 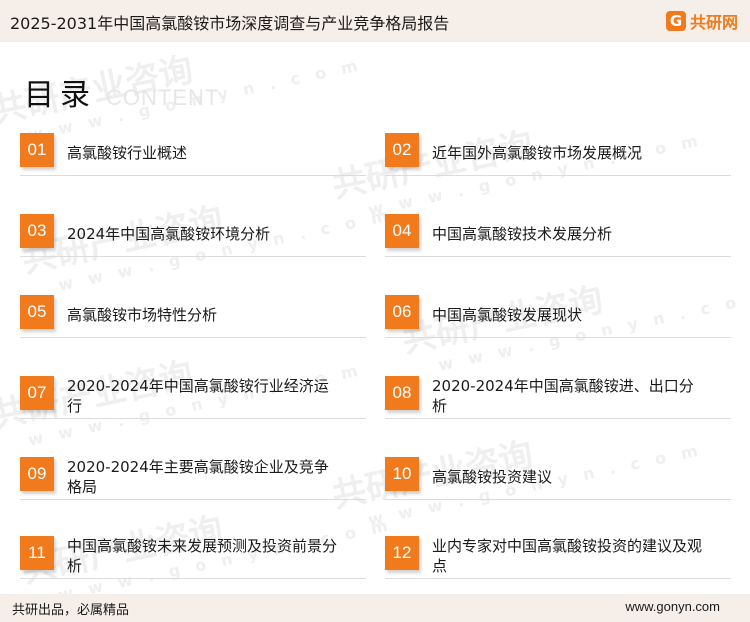 What do you see at coordinates (402, 553) in the screenshot?
I see `toc-number: 12` at bounding box center [402, 553].